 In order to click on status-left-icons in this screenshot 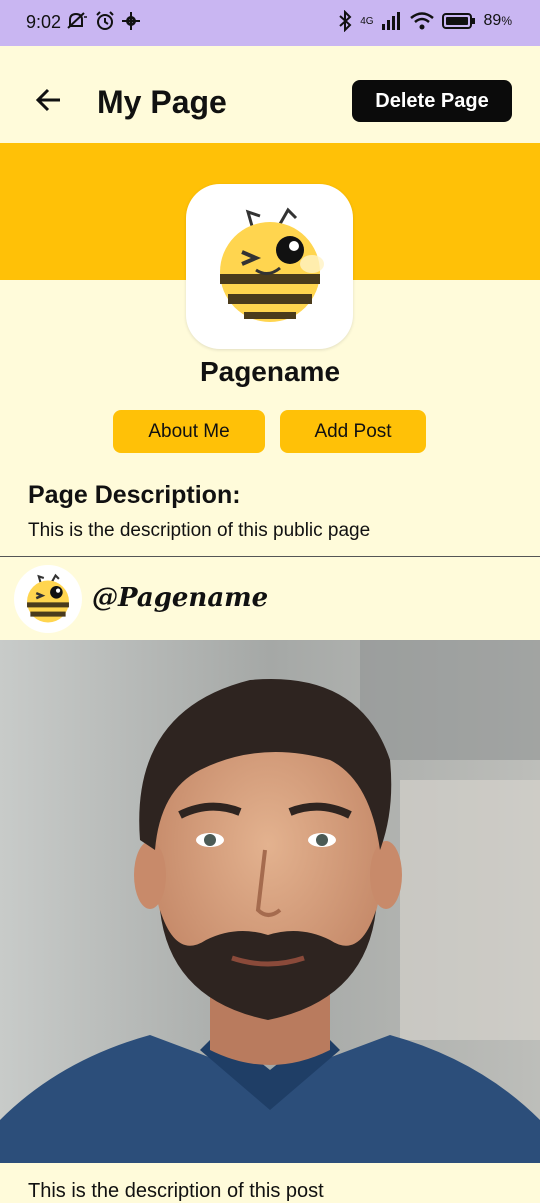, I will do `click(103, 21)`.